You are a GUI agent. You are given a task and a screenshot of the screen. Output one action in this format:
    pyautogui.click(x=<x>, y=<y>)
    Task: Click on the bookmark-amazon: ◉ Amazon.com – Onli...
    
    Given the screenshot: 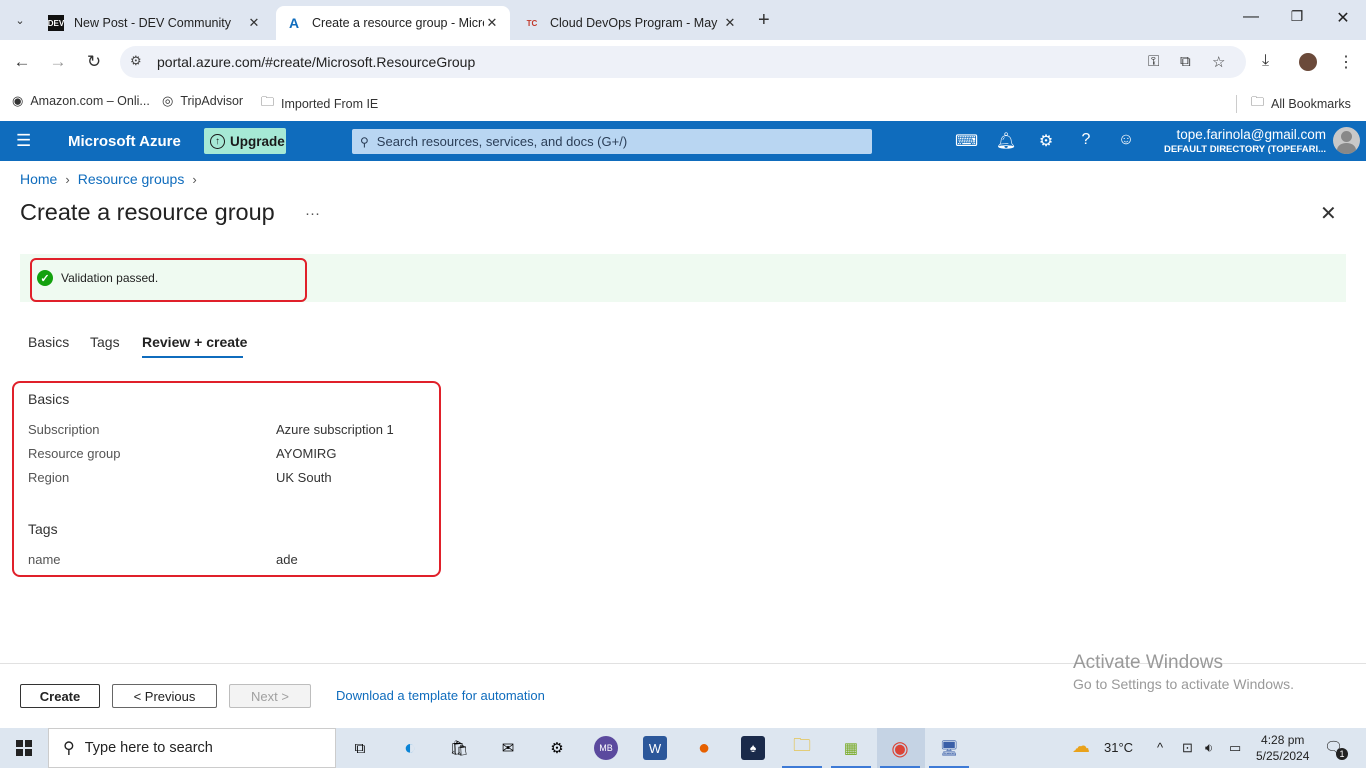 What is the action you would take?
    pyautogui.click(x=81, y=101)
    